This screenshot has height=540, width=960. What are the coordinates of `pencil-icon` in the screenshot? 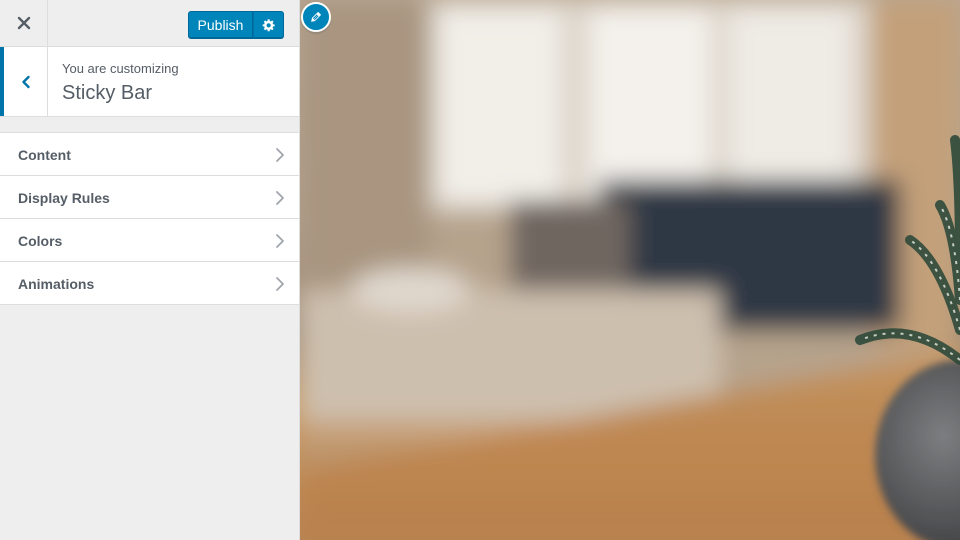 It's located at (316, 17).